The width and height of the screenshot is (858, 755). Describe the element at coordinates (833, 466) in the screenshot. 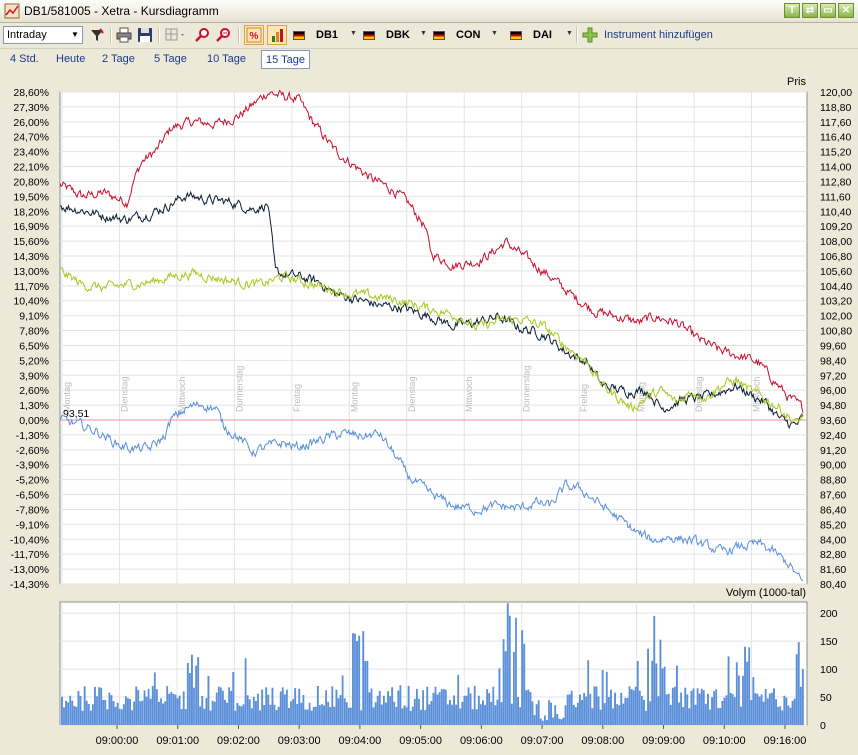

I see `right-tick-label: 90,00` at that location.